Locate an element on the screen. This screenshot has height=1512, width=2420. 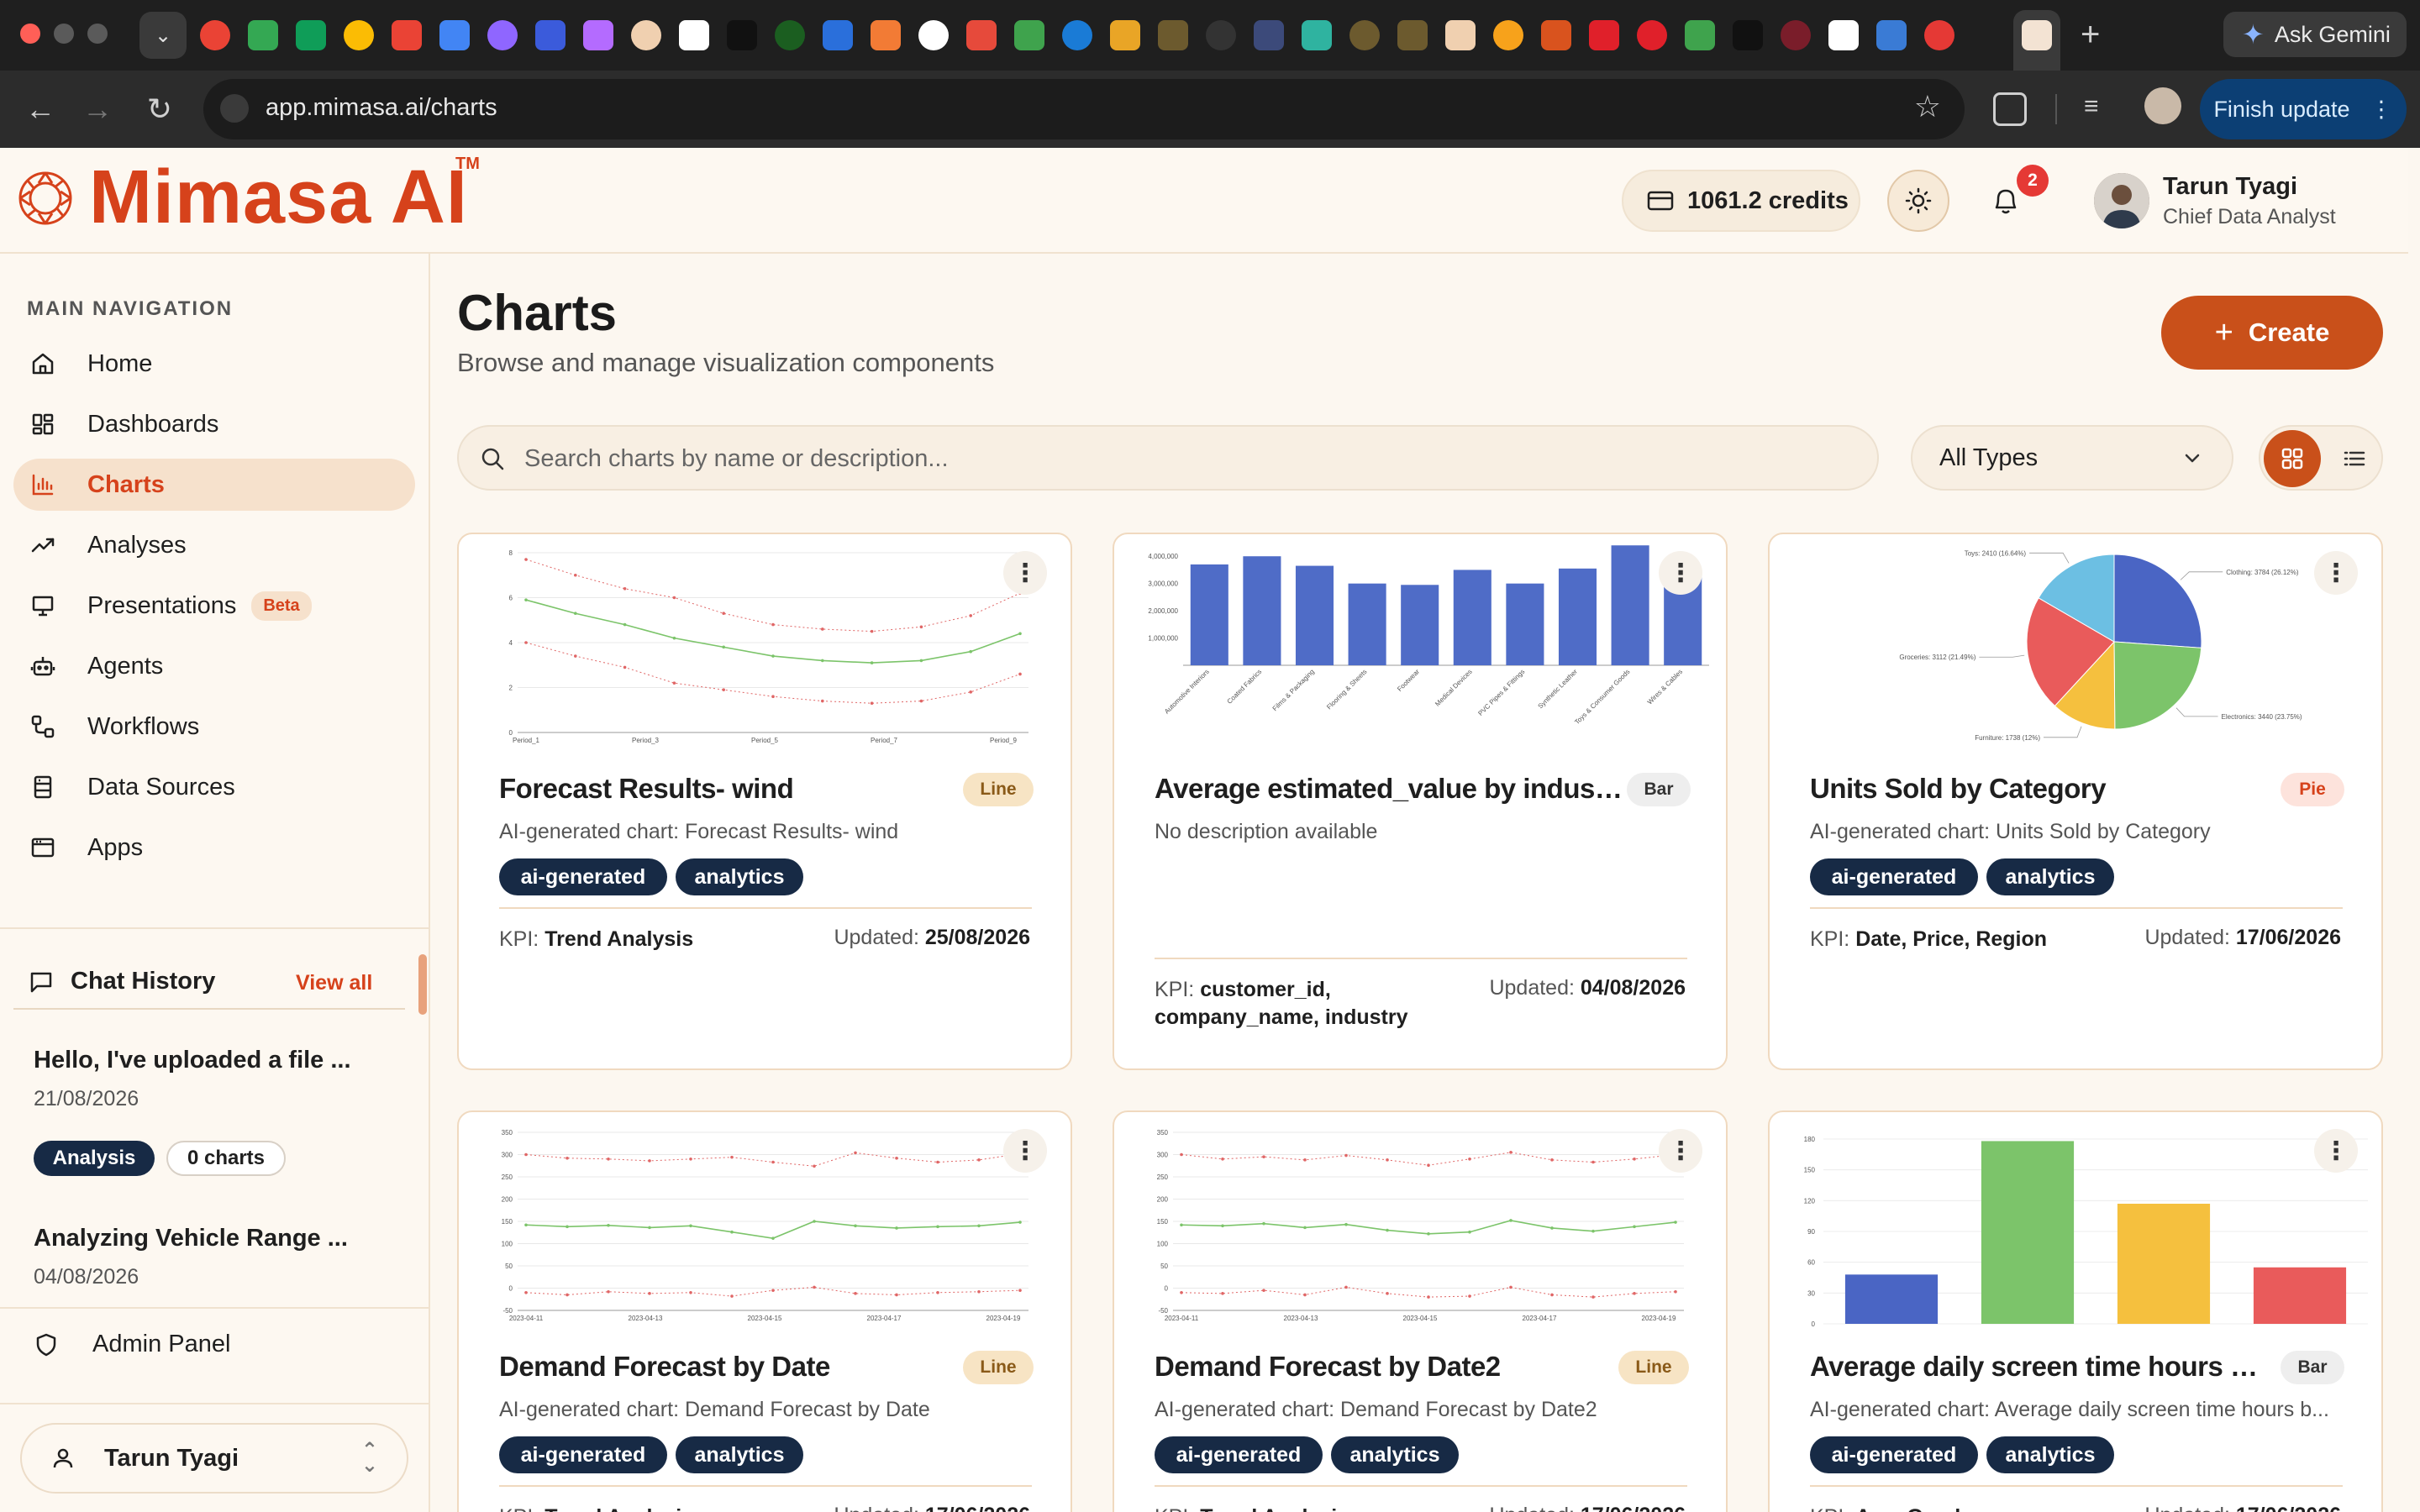
sidebar-item-presentations: Presentations Beta is located at coordinates (214, 606).